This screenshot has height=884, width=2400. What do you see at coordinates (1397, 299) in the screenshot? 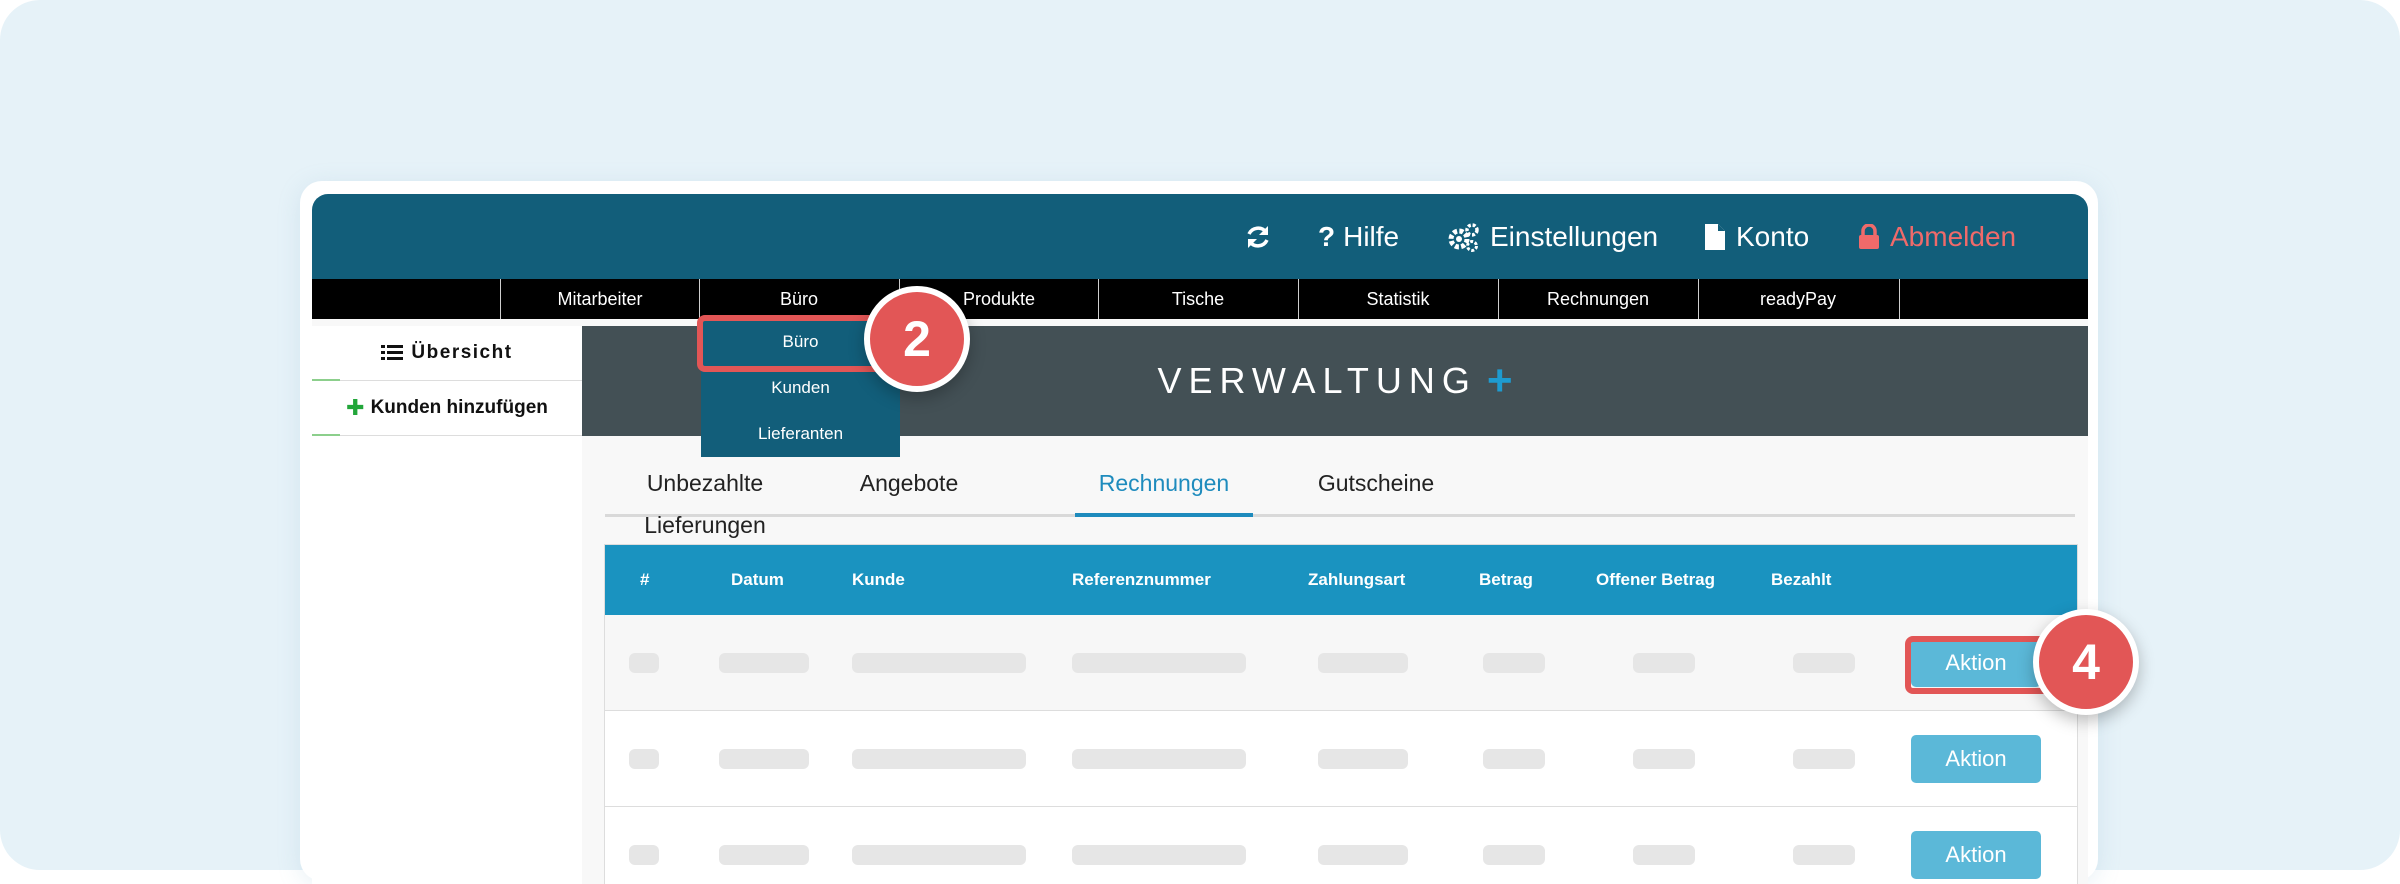
I see `nav-item-statistik: Statistik` at bounding box center [1397, 299].